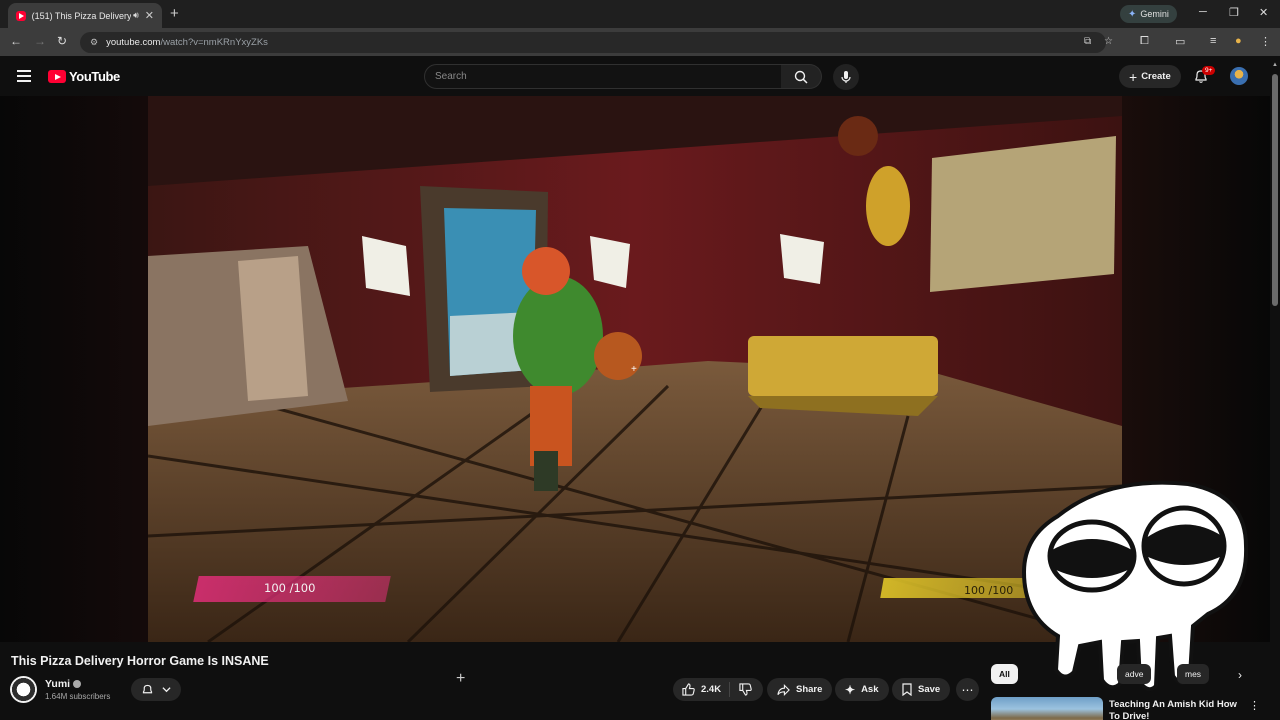 The height and width of the screenshot is (720, 1280). What do you see at coordinates (1087, 41) in the screenshot?
I see `install-app-icon: ⧉` at bounding box center [1087, 41].